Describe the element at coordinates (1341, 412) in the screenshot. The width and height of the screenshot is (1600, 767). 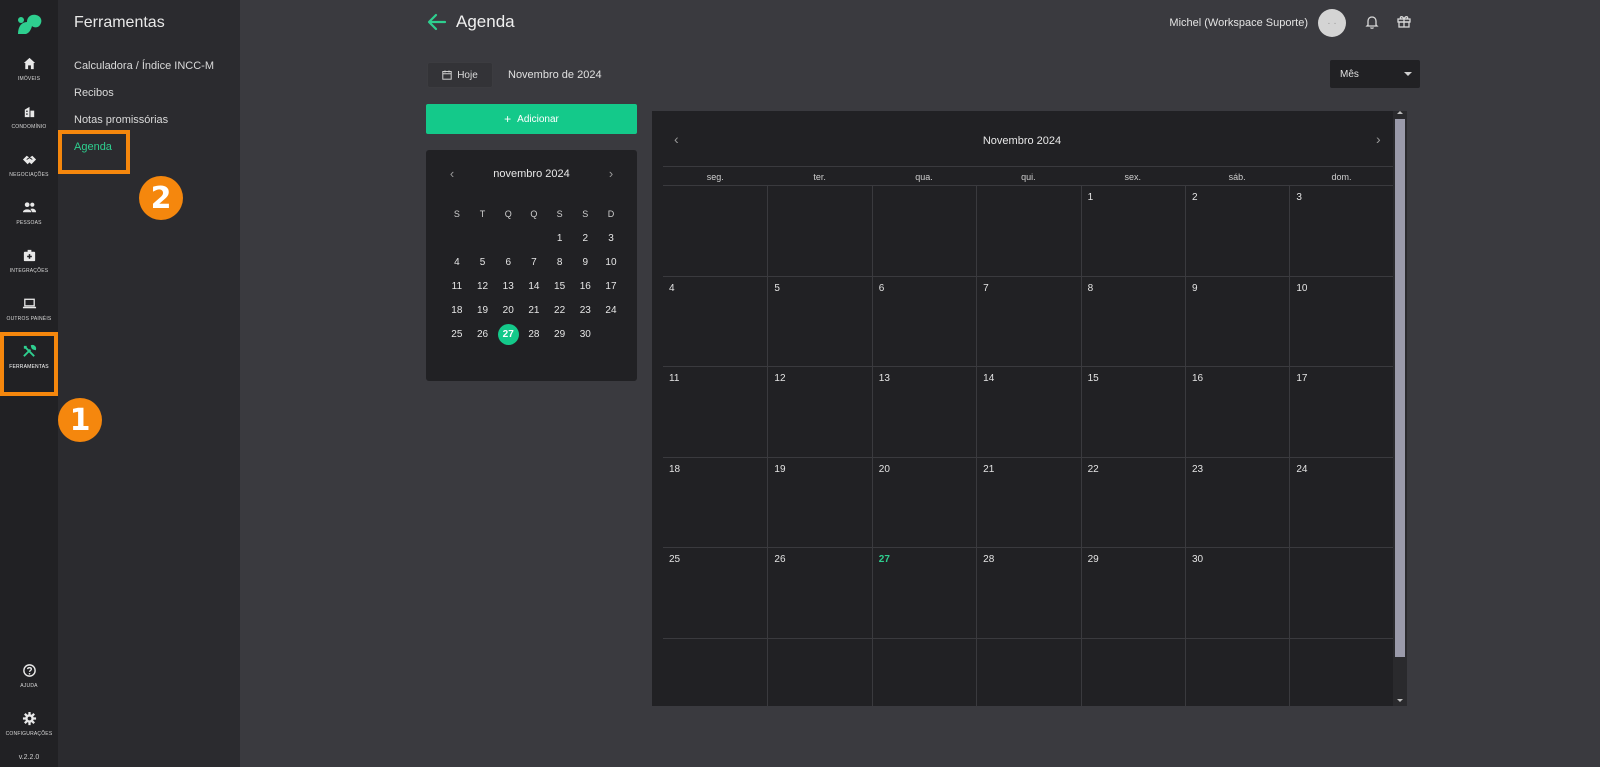
I see `calendar-day-cell: 17` at that location.